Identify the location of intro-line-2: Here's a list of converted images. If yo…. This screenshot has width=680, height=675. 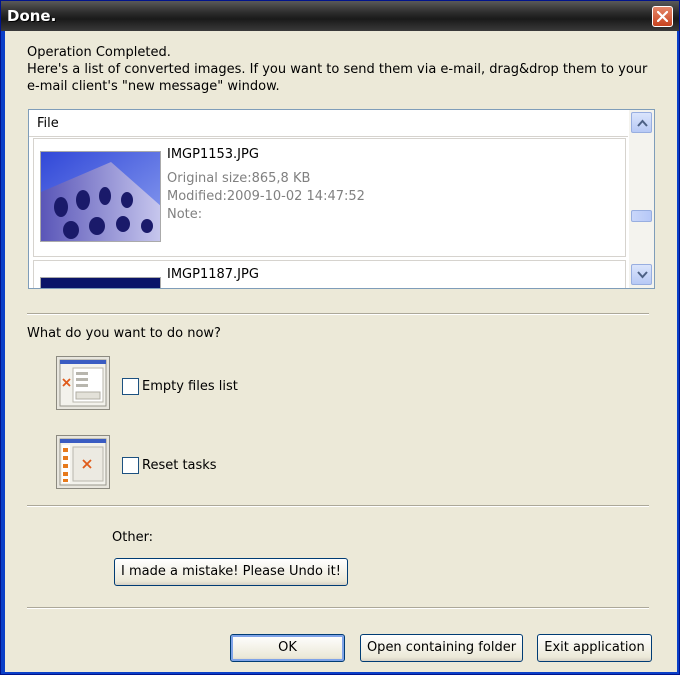
(337, 69).